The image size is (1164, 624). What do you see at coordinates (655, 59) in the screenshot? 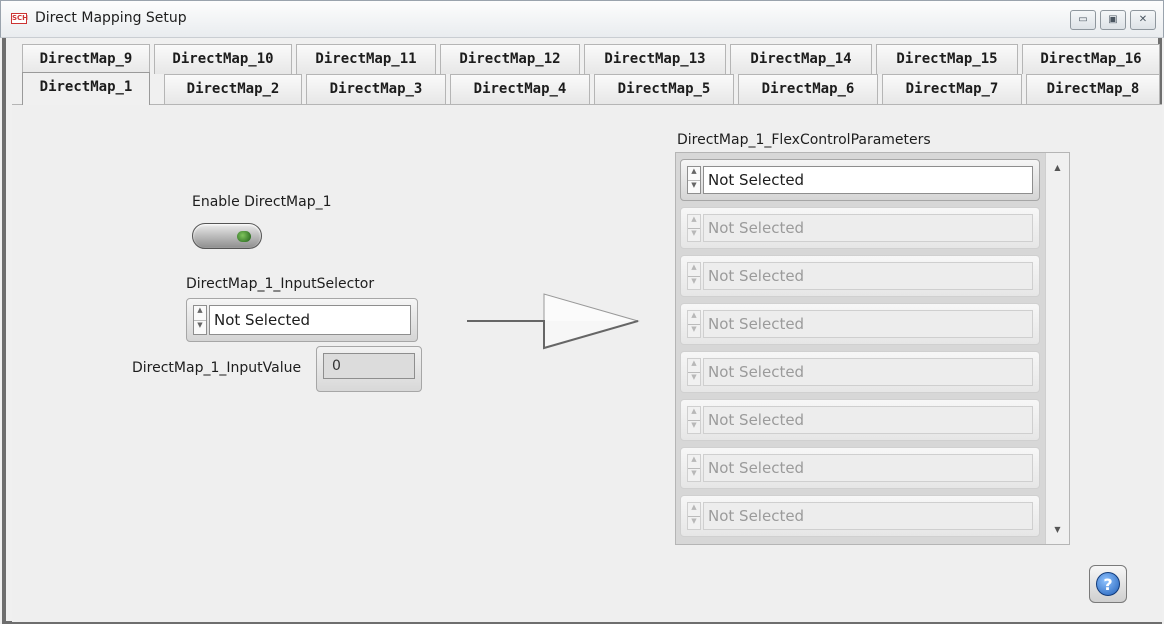
I see `tab-directmap-13: DirectMap_13` at bounding box center [655, 59].